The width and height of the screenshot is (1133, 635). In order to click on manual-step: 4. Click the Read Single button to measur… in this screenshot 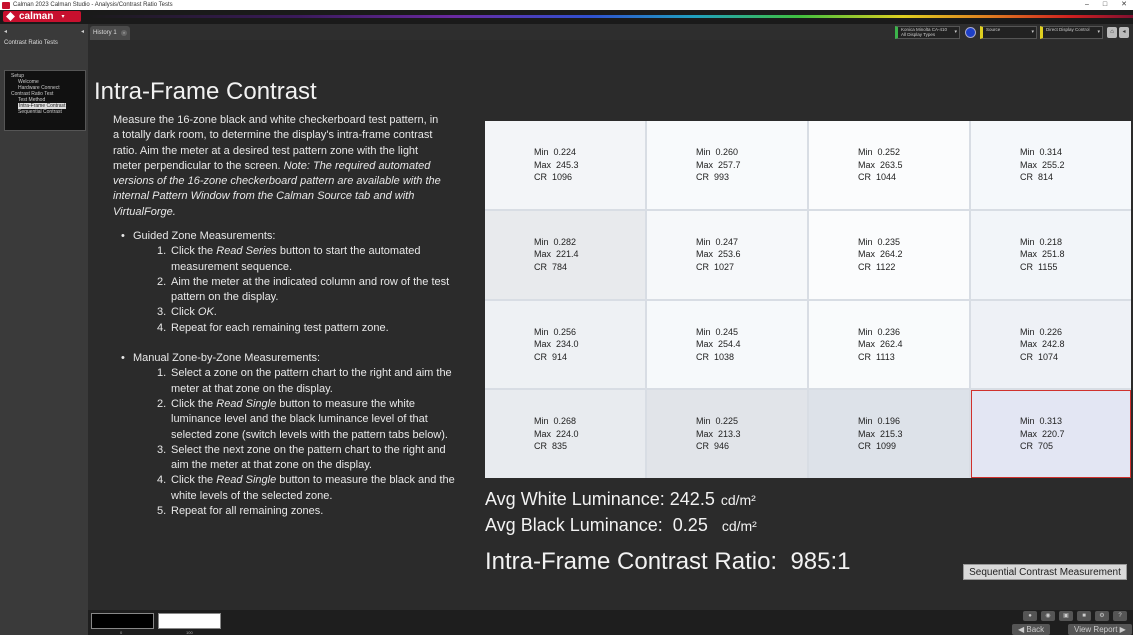, I will do `click(306, 488)`.